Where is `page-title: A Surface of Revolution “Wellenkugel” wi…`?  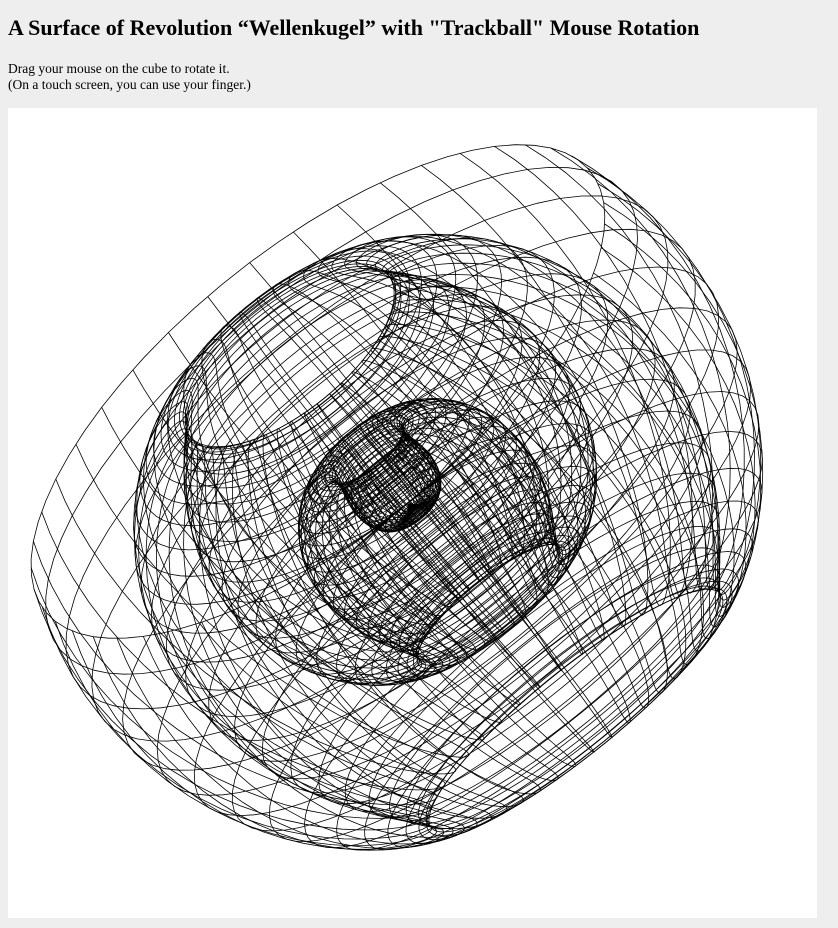
page-title: A Surface of Revolution “Wellenkugel” wi… is located at coordinates (354, 27).